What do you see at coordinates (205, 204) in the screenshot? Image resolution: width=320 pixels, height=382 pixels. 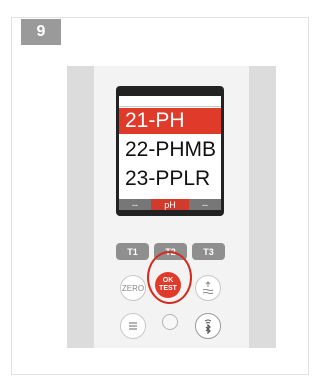 I see `softkey-right-label: --` at bounding box center [205, 204].